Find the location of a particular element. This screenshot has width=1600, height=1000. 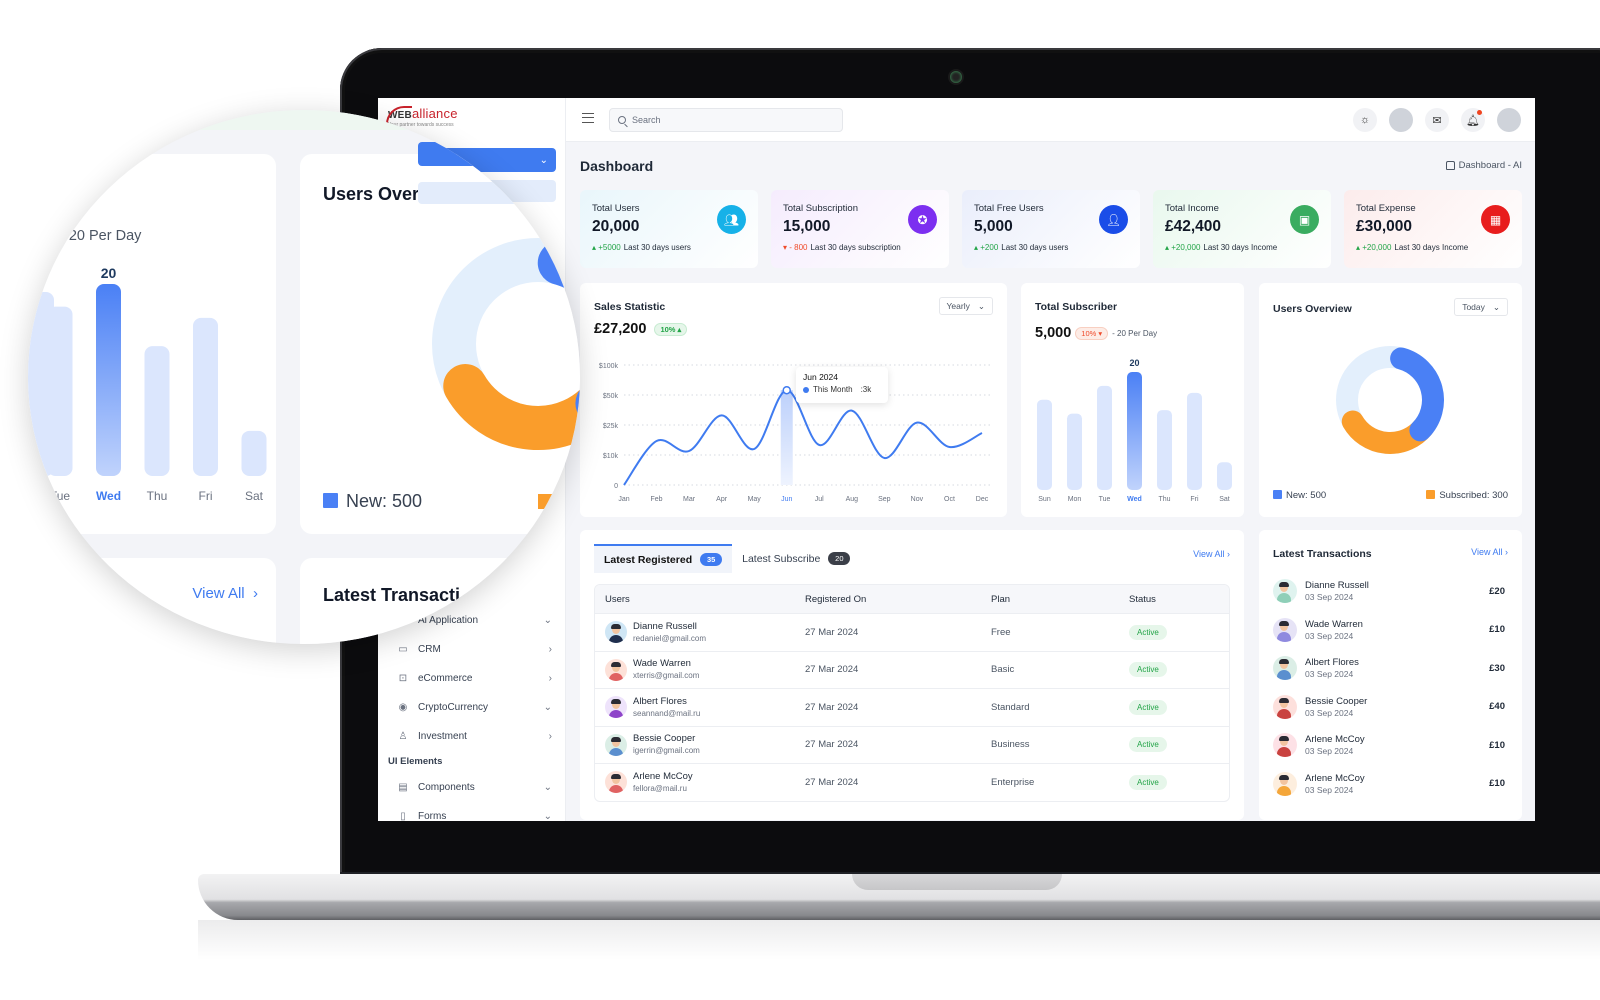

registered-date: 27 Mar 2024 is located at coordinates (832, 745).